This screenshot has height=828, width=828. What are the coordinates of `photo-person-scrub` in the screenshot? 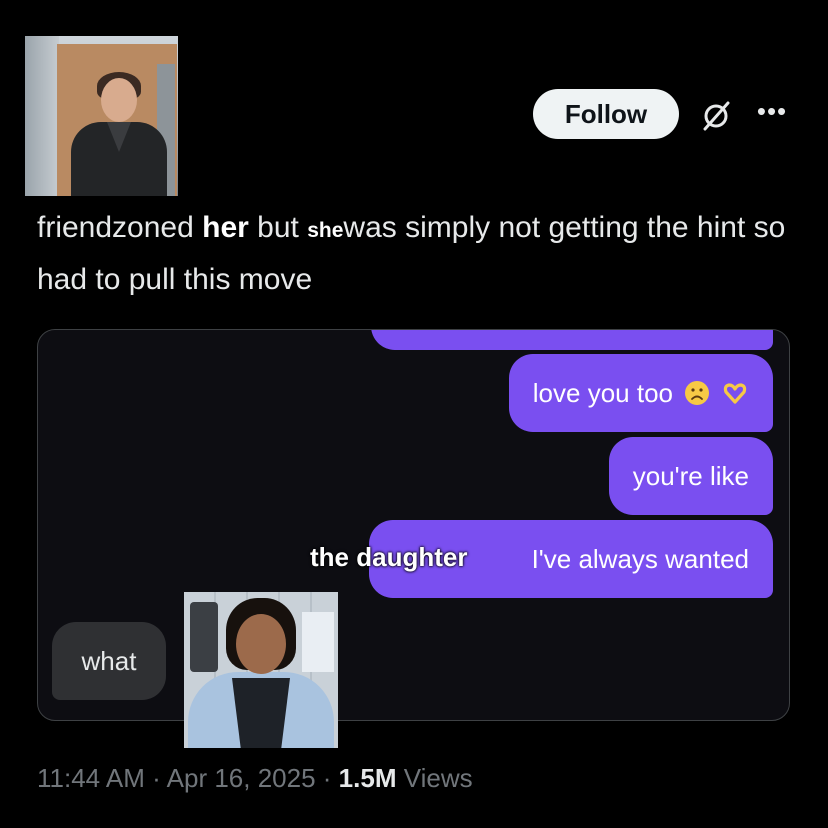 It's located at (261, 713).